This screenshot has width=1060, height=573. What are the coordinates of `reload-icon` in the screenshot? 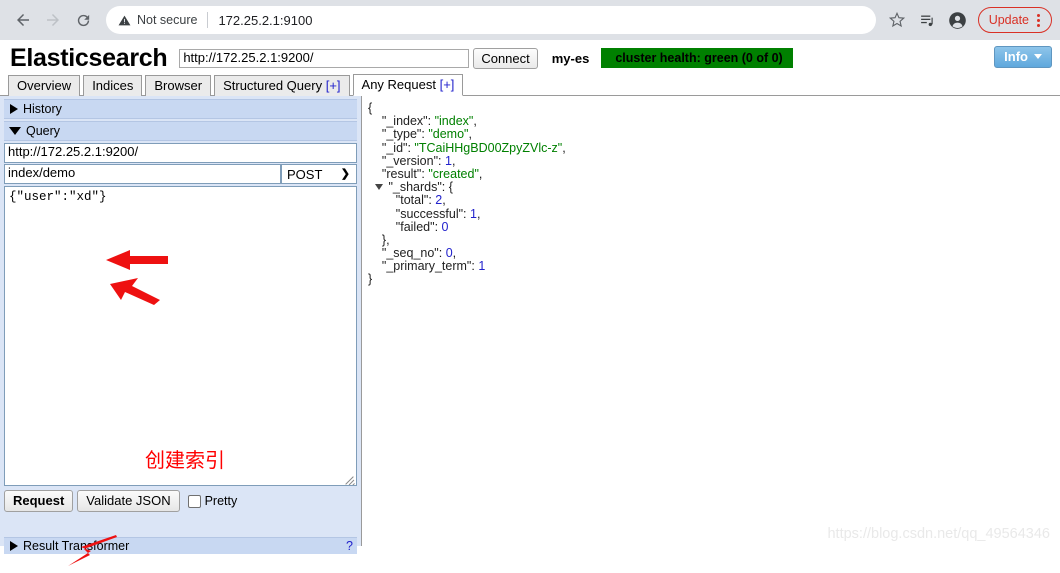 It's located at (83, 20).